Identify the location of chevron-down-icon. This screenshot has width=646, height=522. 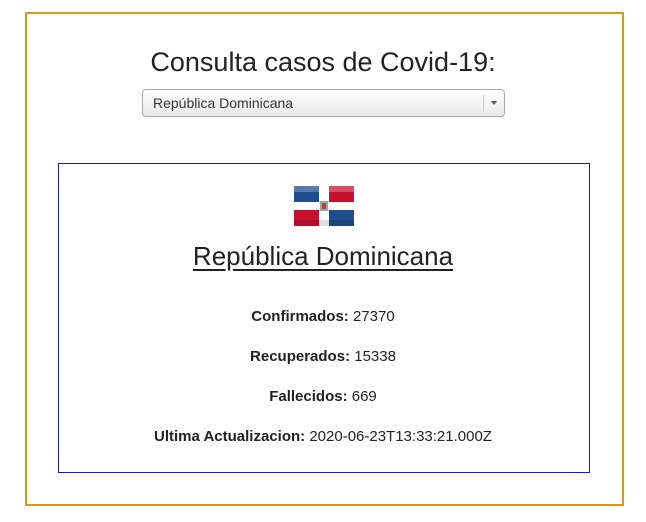
(494, 103).